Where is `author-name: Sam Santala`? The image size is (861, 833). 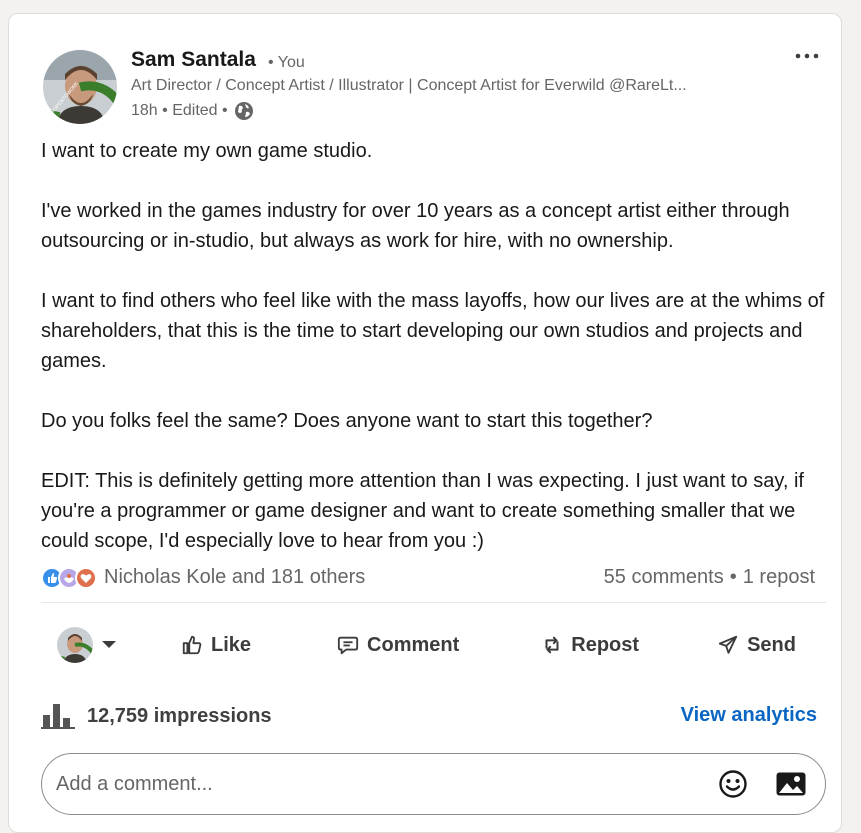
author-name: Sam Santala is located at coordinates (193, 60).